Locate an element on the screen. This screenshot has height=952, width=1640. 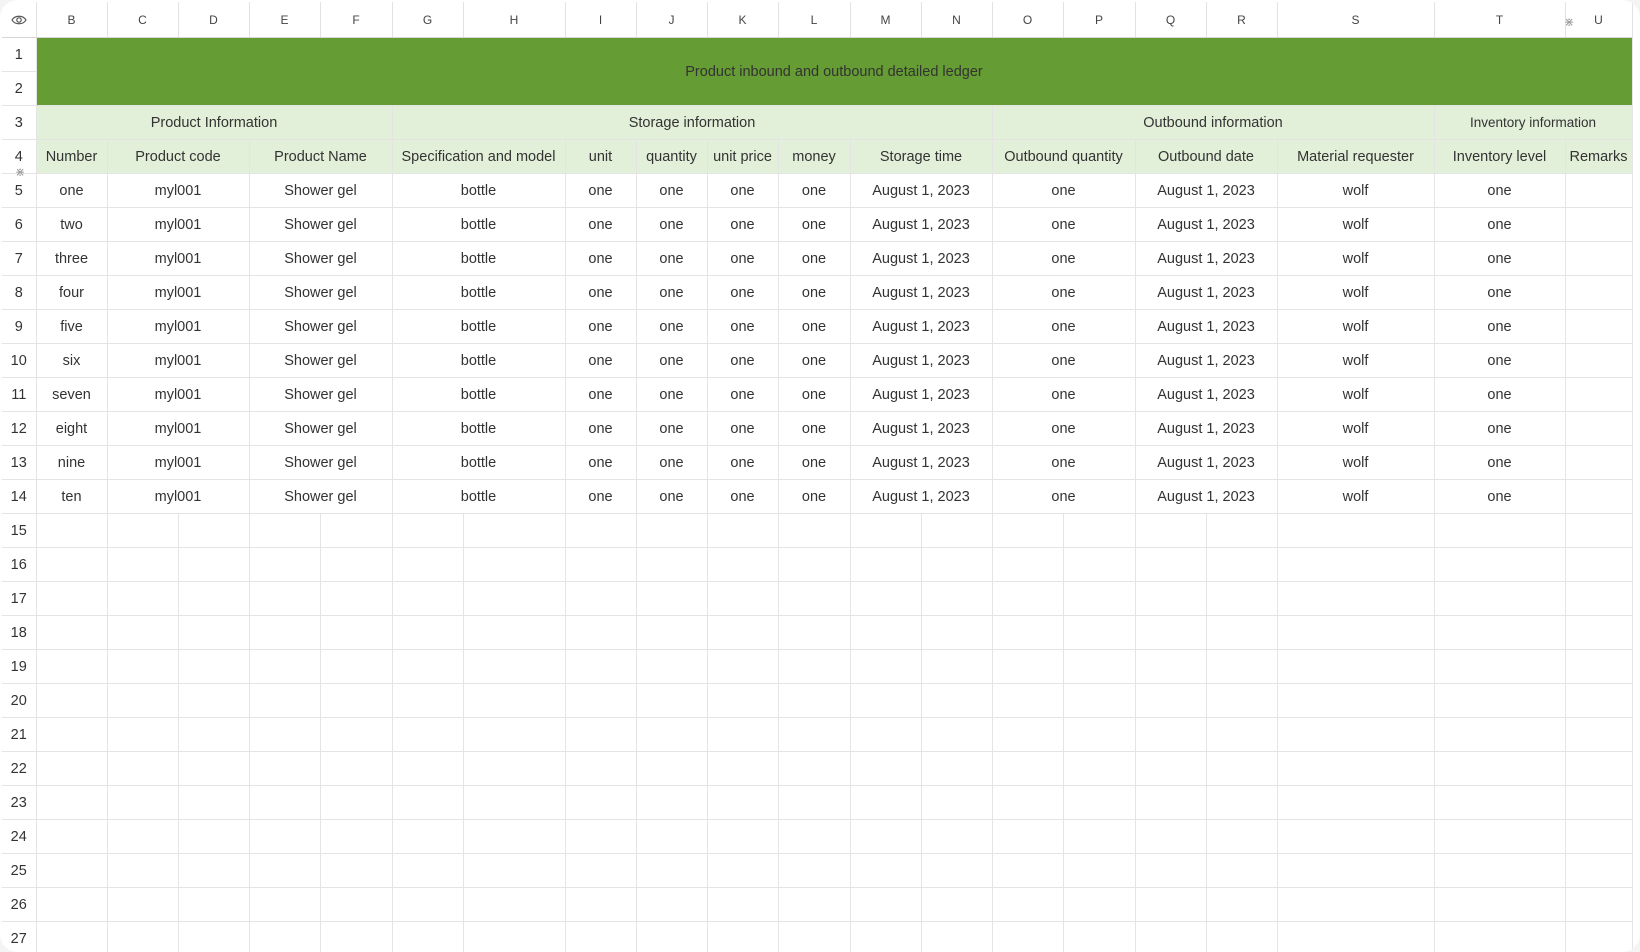
cell-number: eight is located at coordinates (72, 428).